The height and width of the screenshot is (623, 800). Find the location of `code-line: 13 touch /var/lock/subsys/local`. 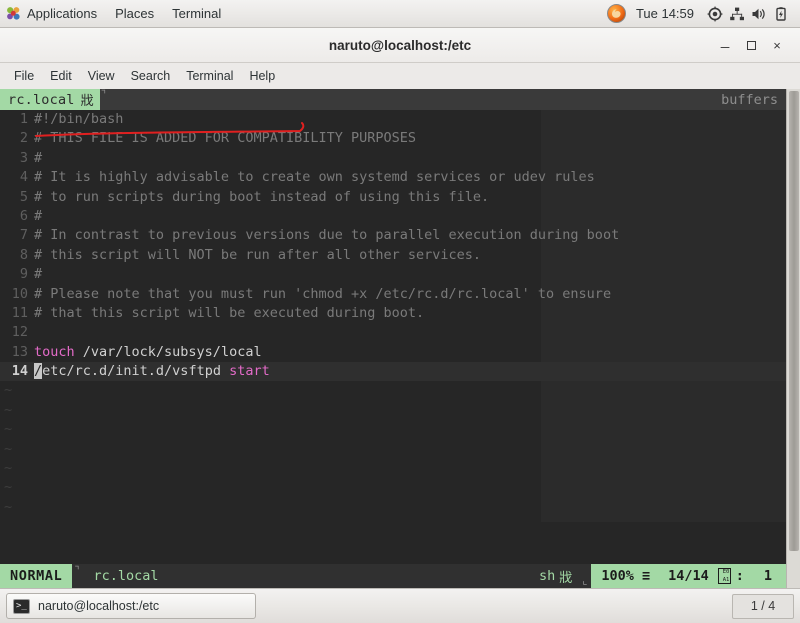

code-line: 13 touch /var/lock/subsys/local is located at coordinates (393, 352).